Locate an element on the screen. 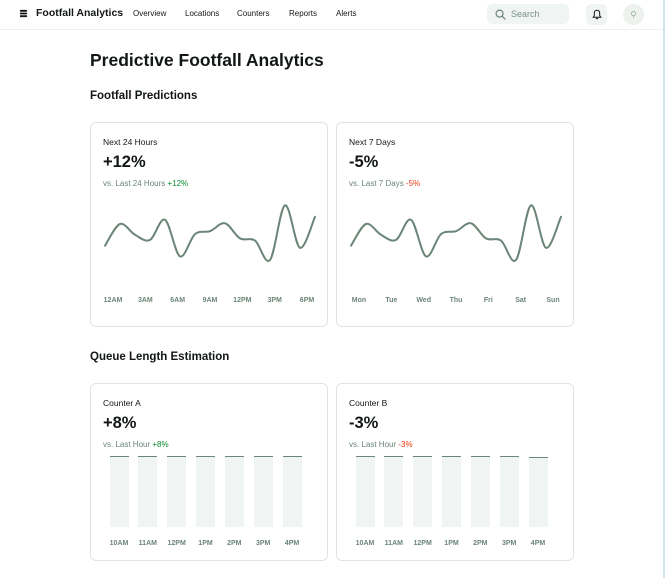  nav-locations: Locations is located at coordinates (211, 13).